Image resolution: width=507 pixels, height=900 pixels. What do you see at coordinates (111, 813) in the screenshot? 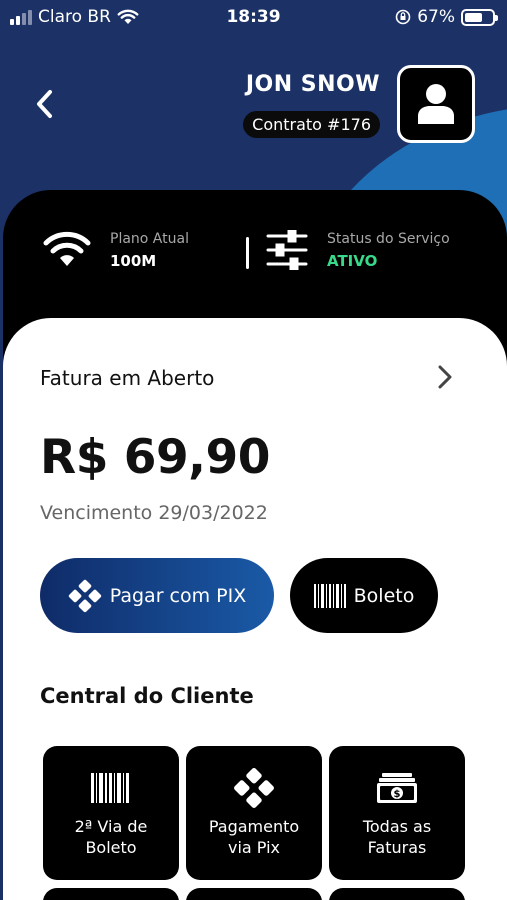
I see `tile-second-copy-boleto: 2ª Via de Boleto` at bounding box center [111, 813].